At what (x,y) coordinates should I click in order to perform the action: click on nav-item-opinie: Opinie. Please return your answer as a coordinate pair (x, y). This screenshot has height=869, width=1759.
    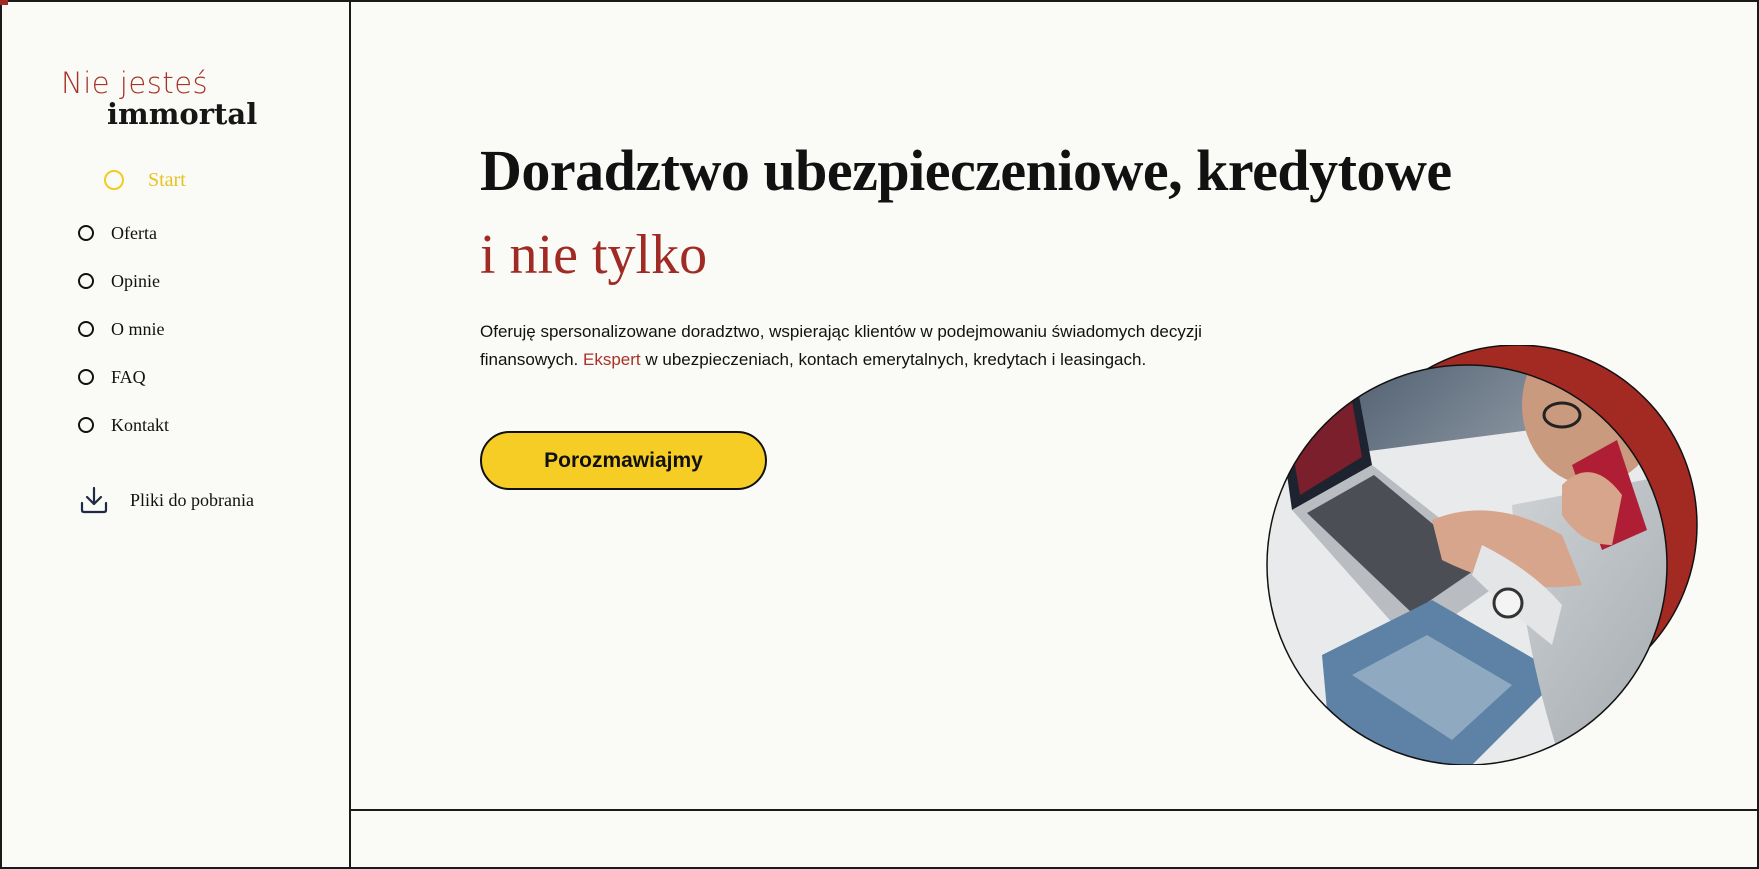
    Looking at the image, I should click on (119, 281).